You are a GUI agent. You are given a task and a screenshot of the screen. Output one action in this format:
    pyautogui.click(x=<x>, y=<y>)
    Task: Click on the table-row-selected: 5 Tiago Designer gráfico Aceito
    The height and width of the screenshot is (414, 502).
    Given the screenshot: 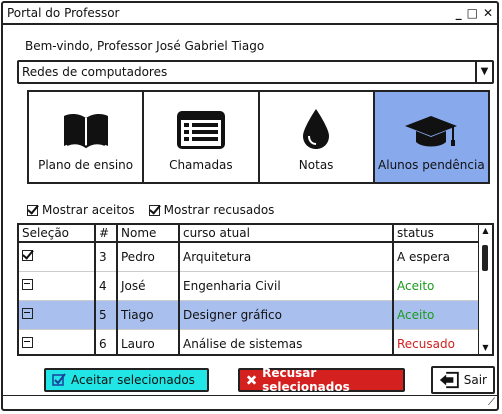 What is the action you would take?
    pyautogui.click(x=250, y=315)
    